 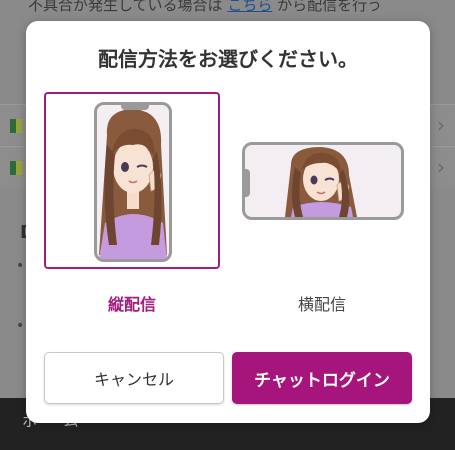 What do you see at coordinates (330, 7) in the screenshot?
I see `background-notice-rest: から配信を行う` at bounding box center [330, 7].